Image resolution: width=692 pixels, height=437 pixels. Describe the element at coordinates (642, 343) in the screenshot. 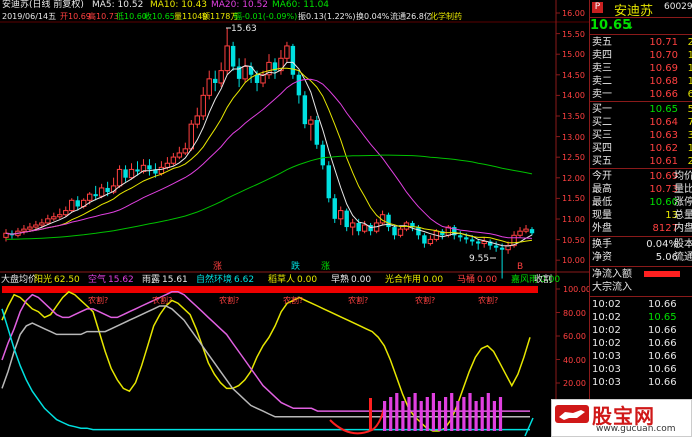

I see `tick-row-3: 10:02 10.66` at that location.